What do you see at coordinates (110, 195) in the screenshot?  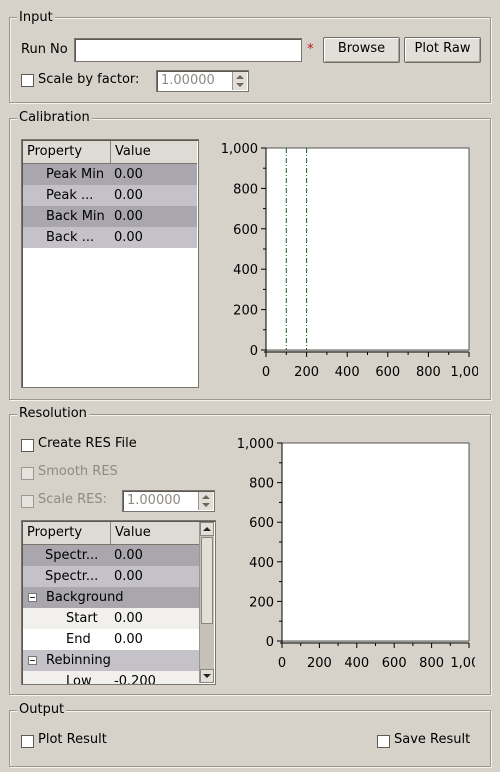 I see `table-row: Peak ... 0.00` at bounding box center [110, 195].